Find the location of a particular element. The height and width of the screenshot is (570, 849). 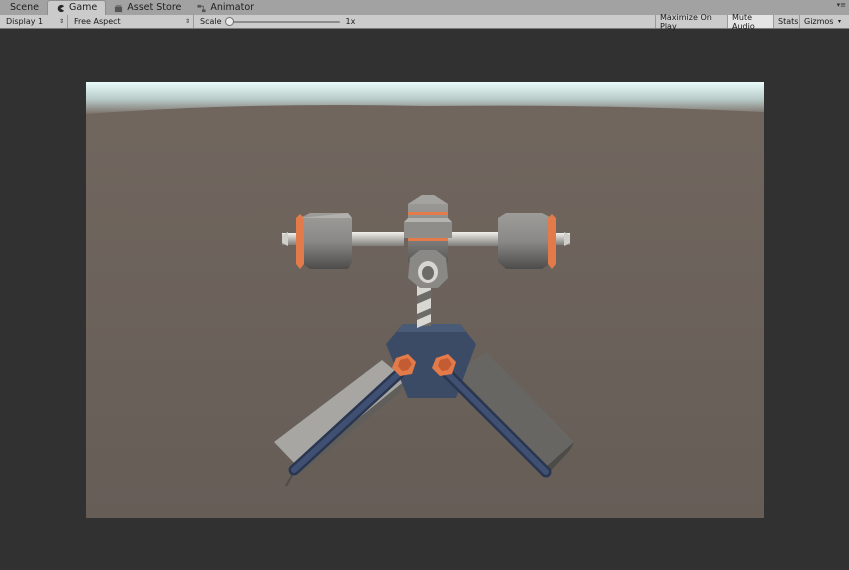

scale-value: 1x is located at coordinates (350, 21).